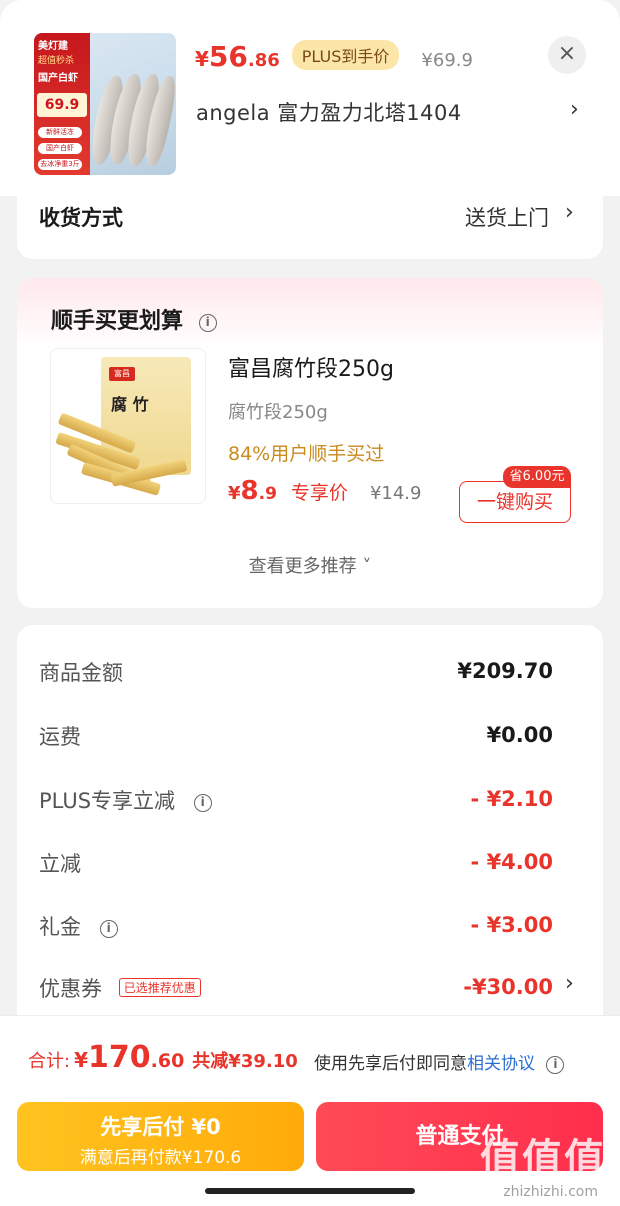 The image size is (620, 1206). Describe the element at coordinates (310, 1191) in the screenshot. I see `home-indicator` at that location.